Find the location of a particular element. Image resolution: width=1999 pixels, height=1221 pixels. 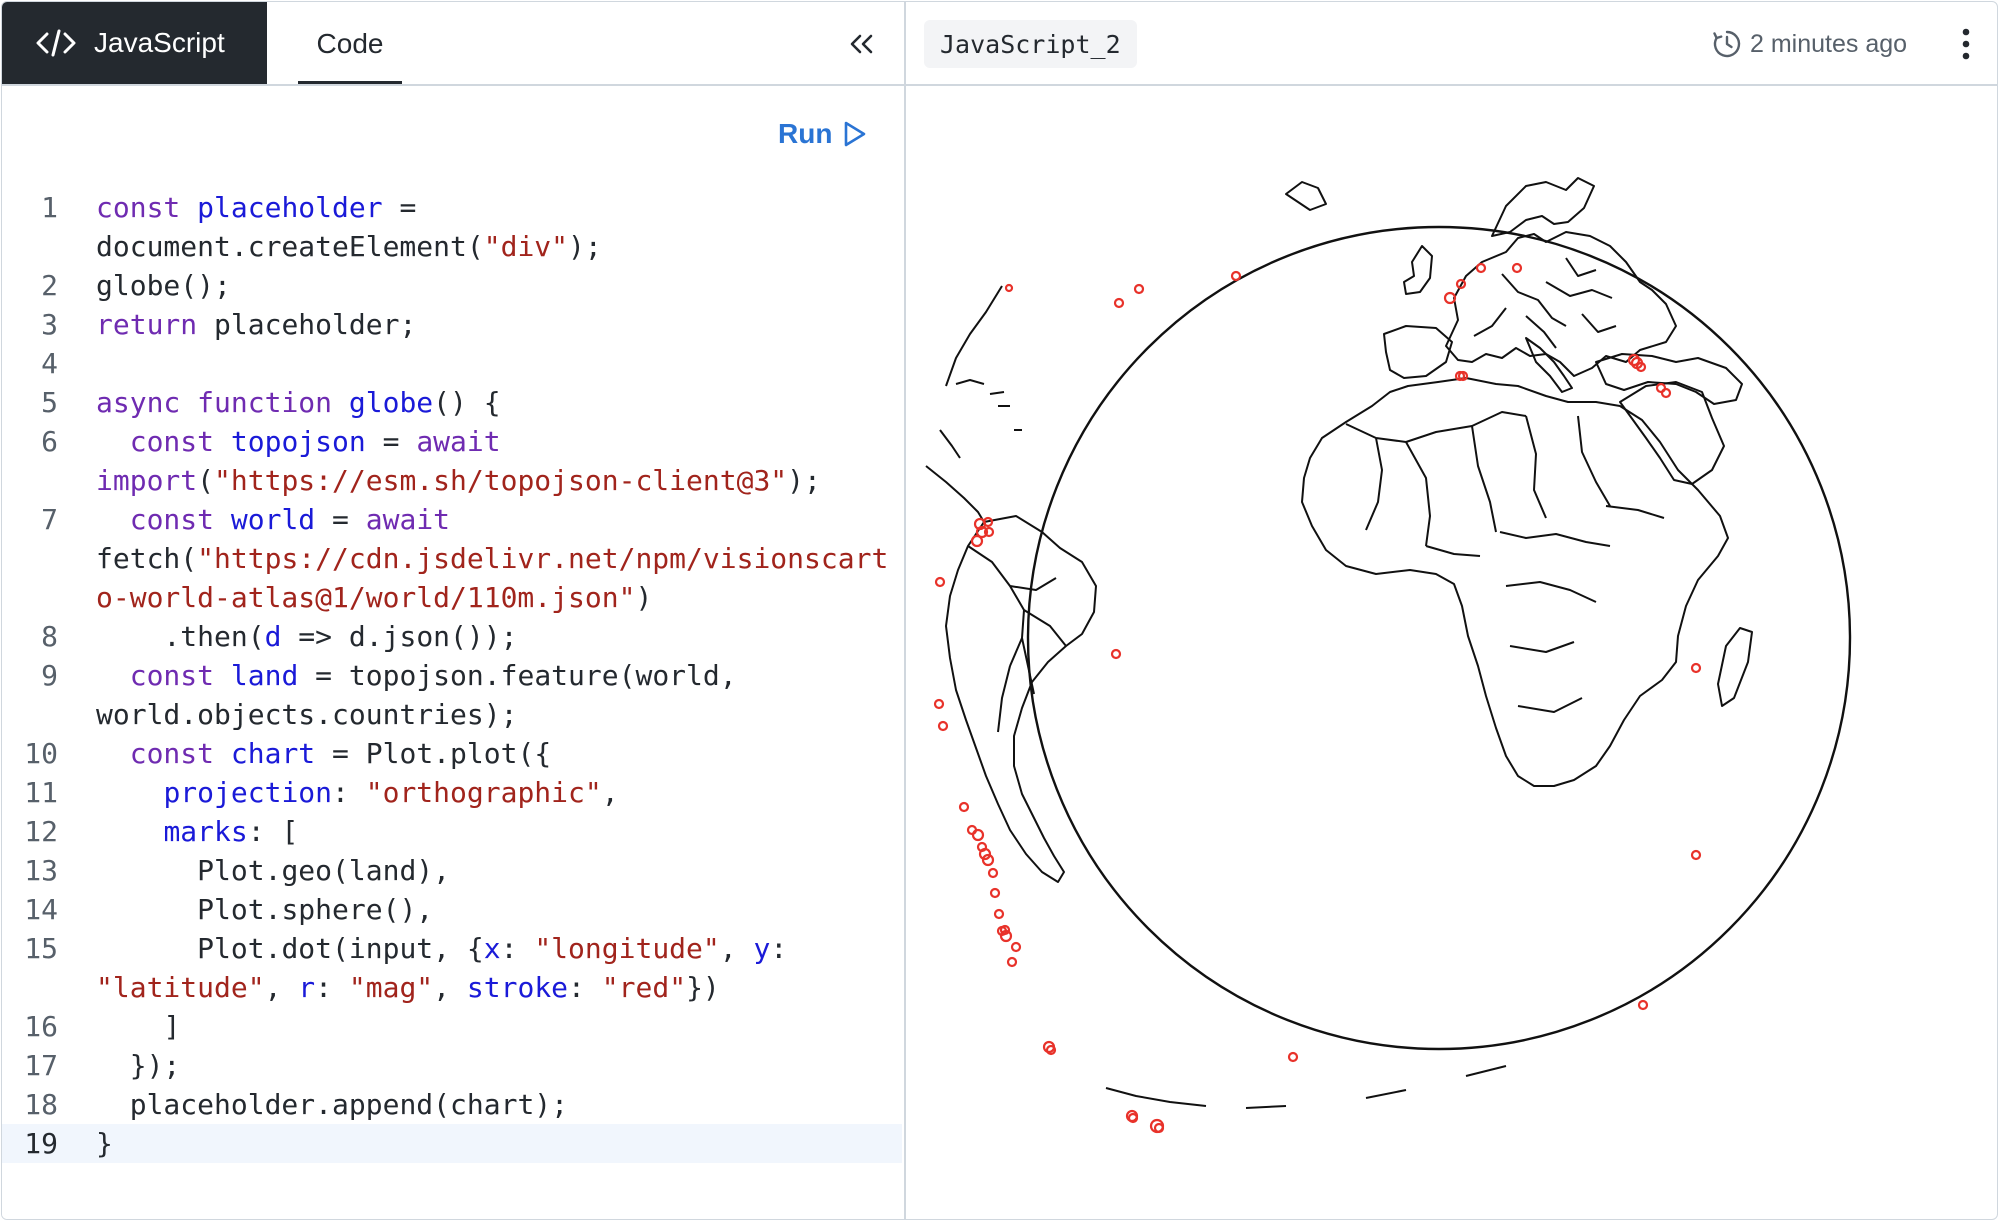

code-line: 18 placeholder.append(chart); is located at coordinates (452, 1104).